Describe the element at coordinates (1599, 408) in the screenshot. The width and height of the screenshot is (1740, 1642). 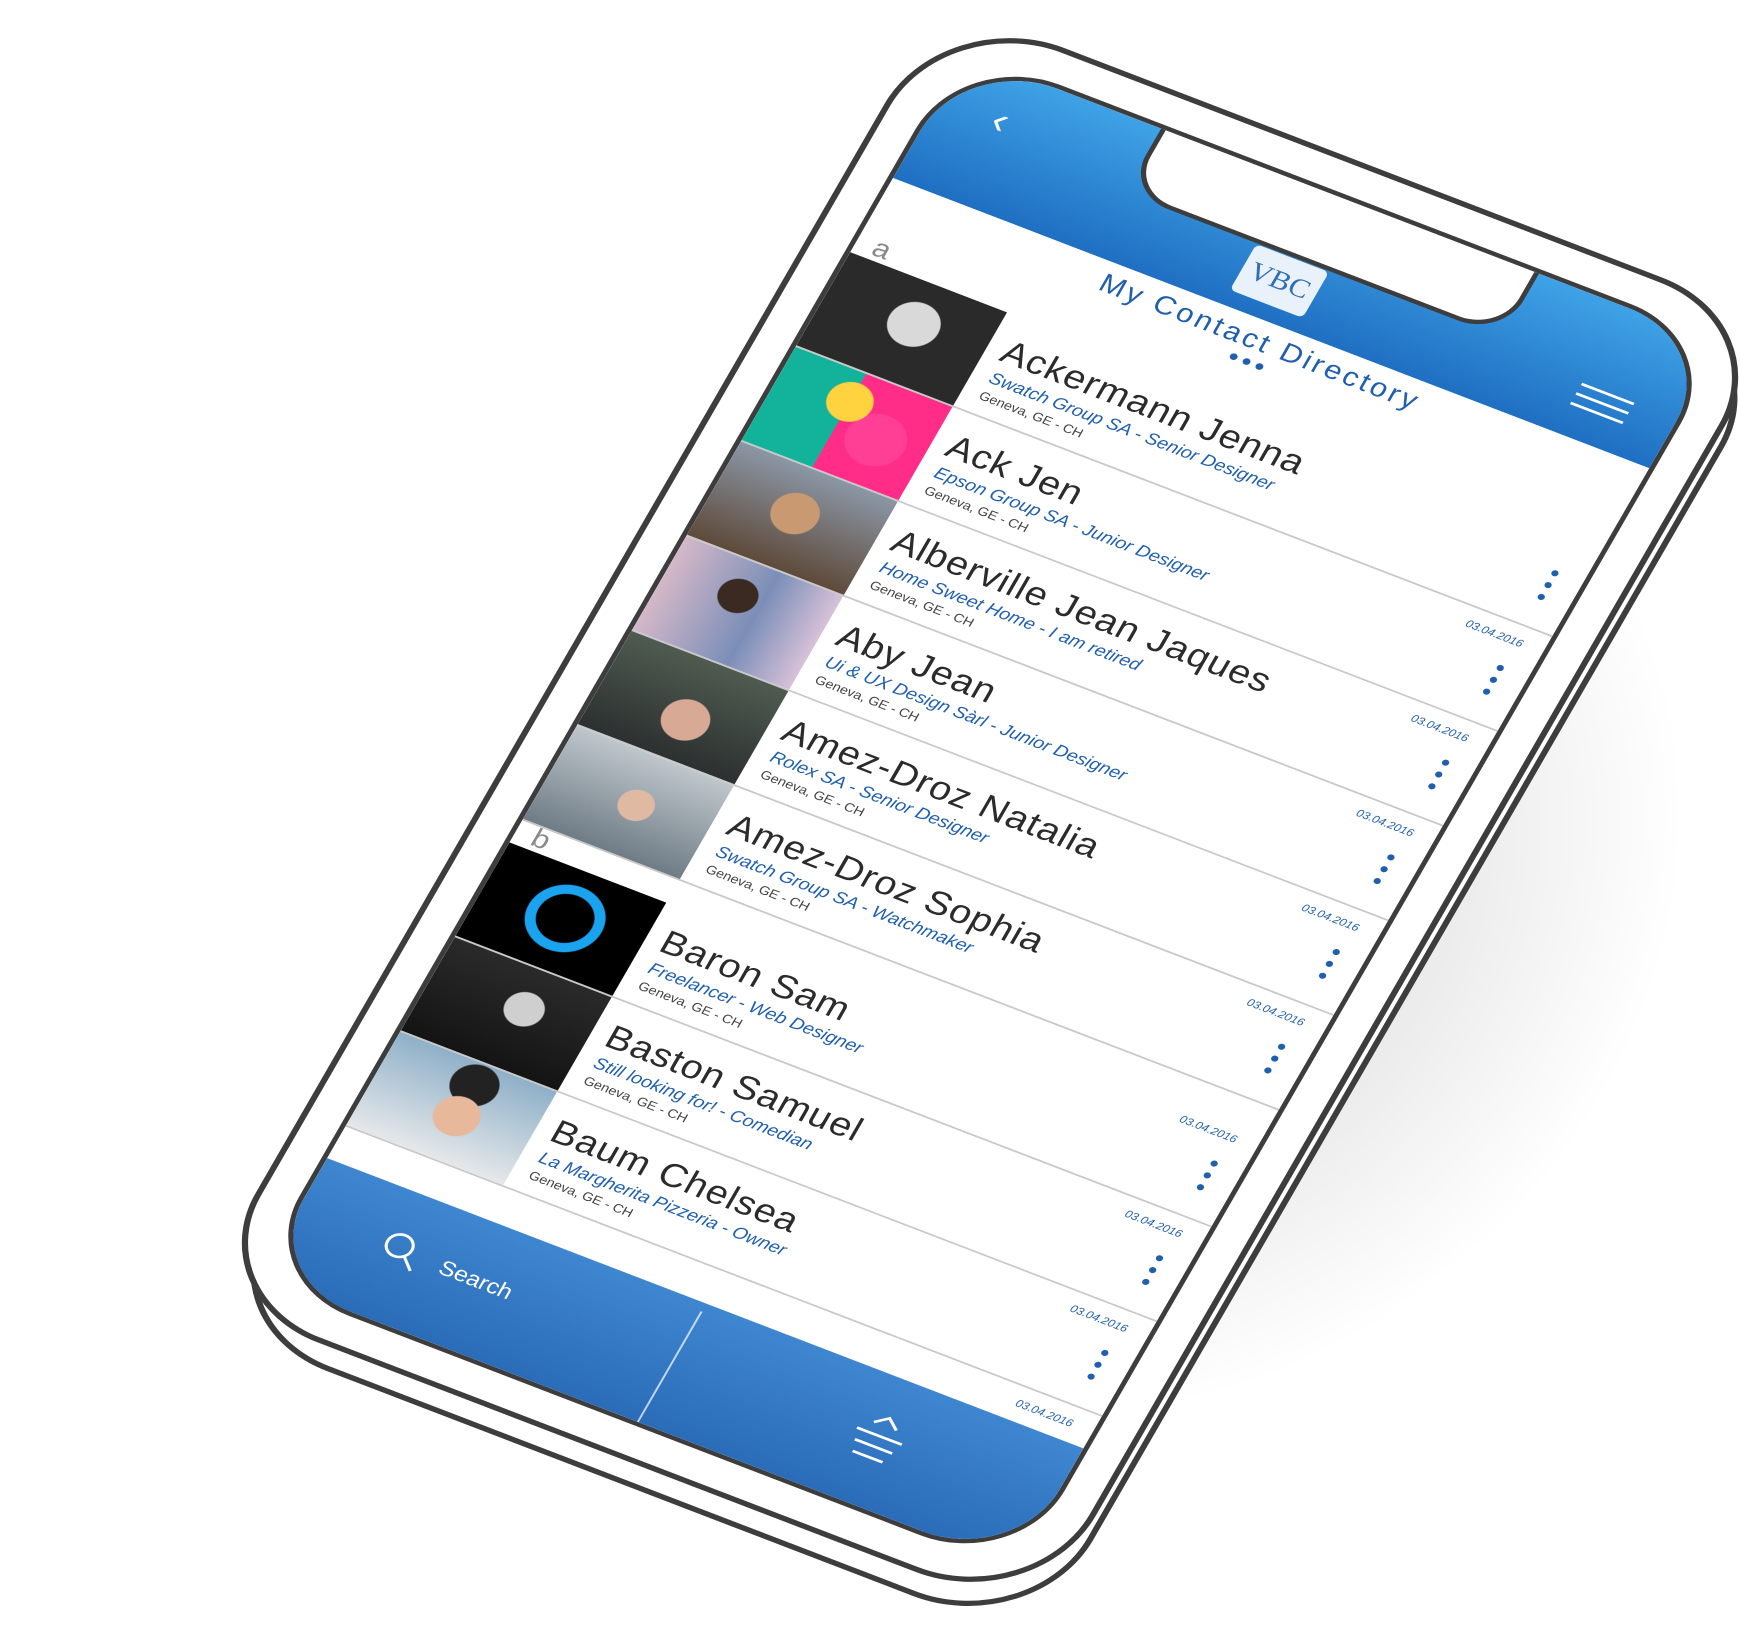
I see `hamburger-menu-icon` at that location.